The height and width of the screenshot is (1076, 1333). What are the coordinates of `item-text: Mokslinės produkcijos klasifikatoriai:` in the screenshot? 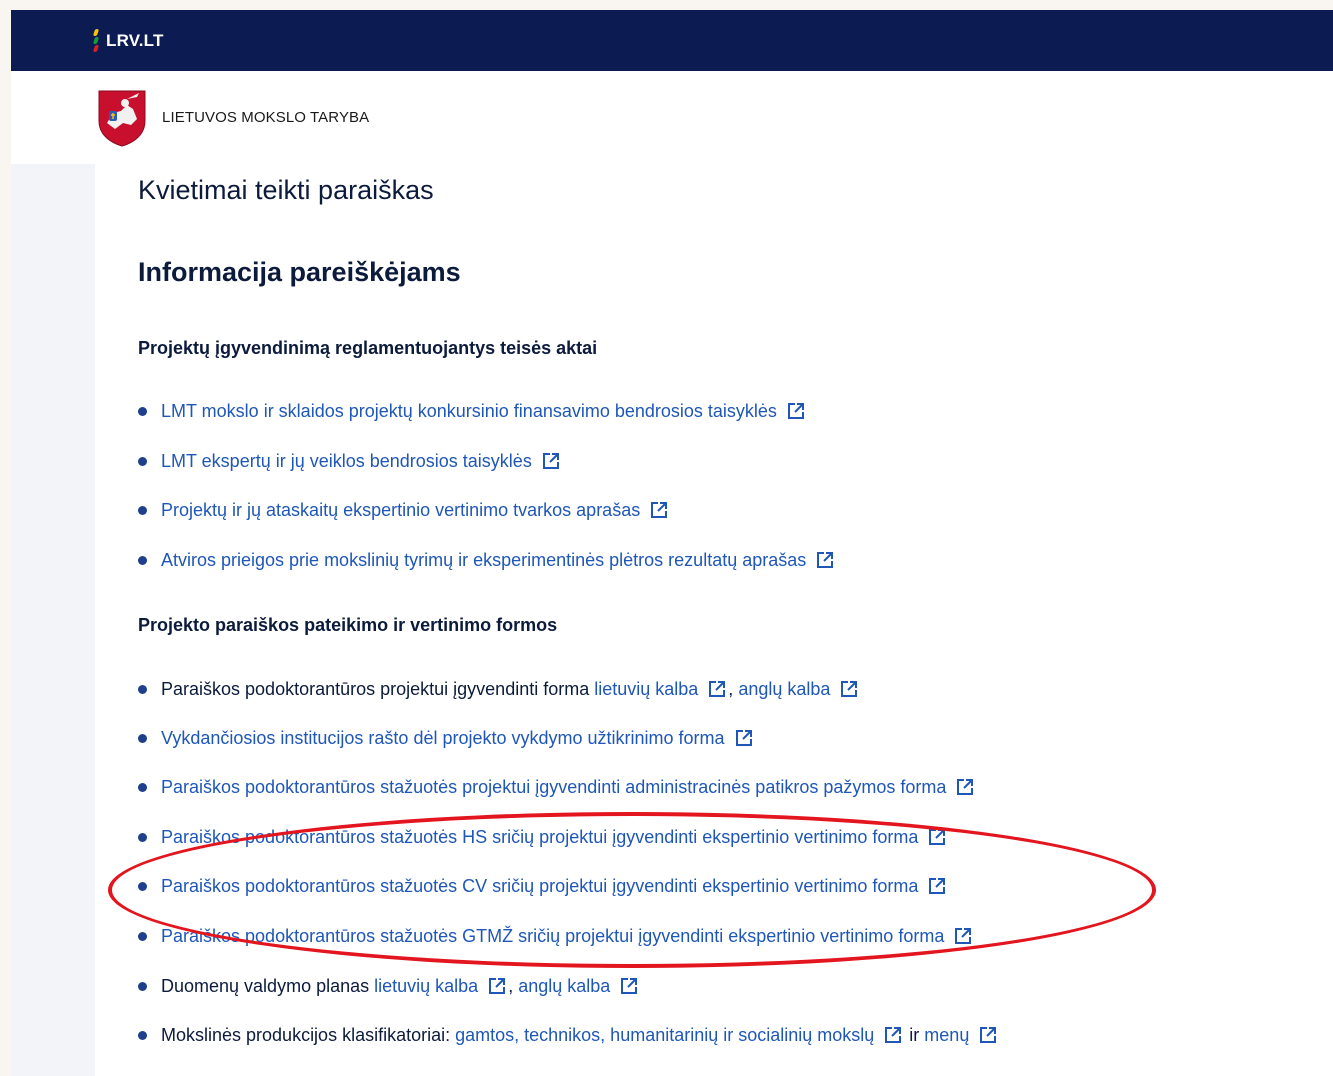 It's located at (308, 1035).